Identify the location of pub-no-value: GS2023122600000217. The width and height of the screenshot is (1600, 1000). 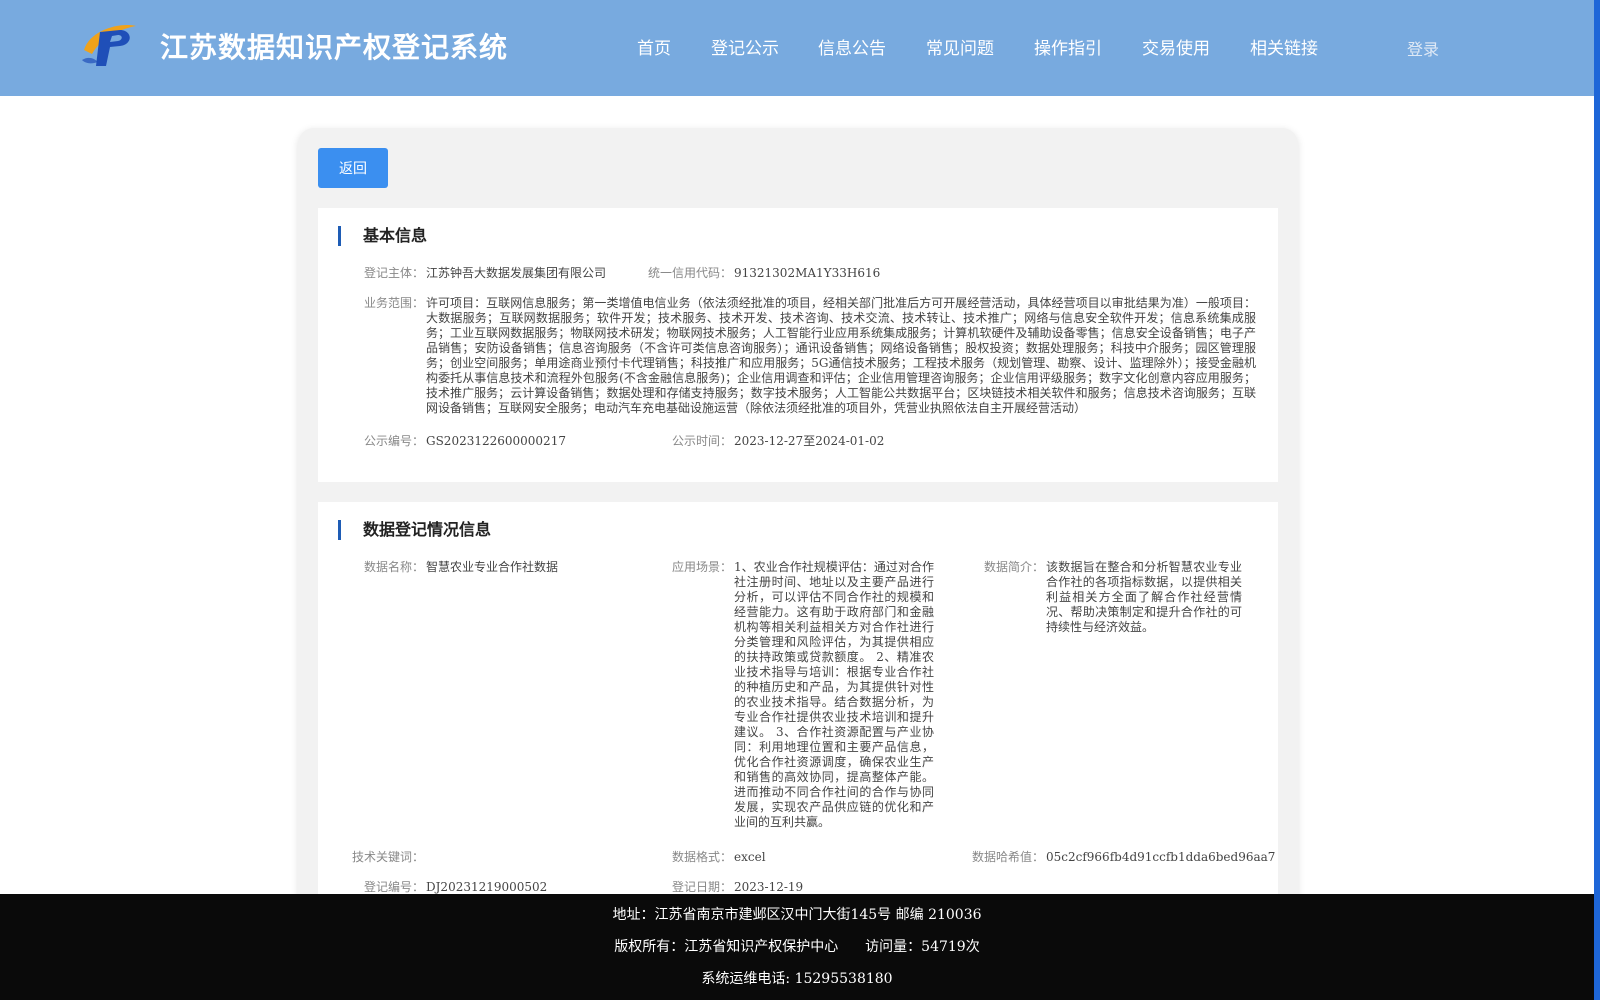
(496, 441).